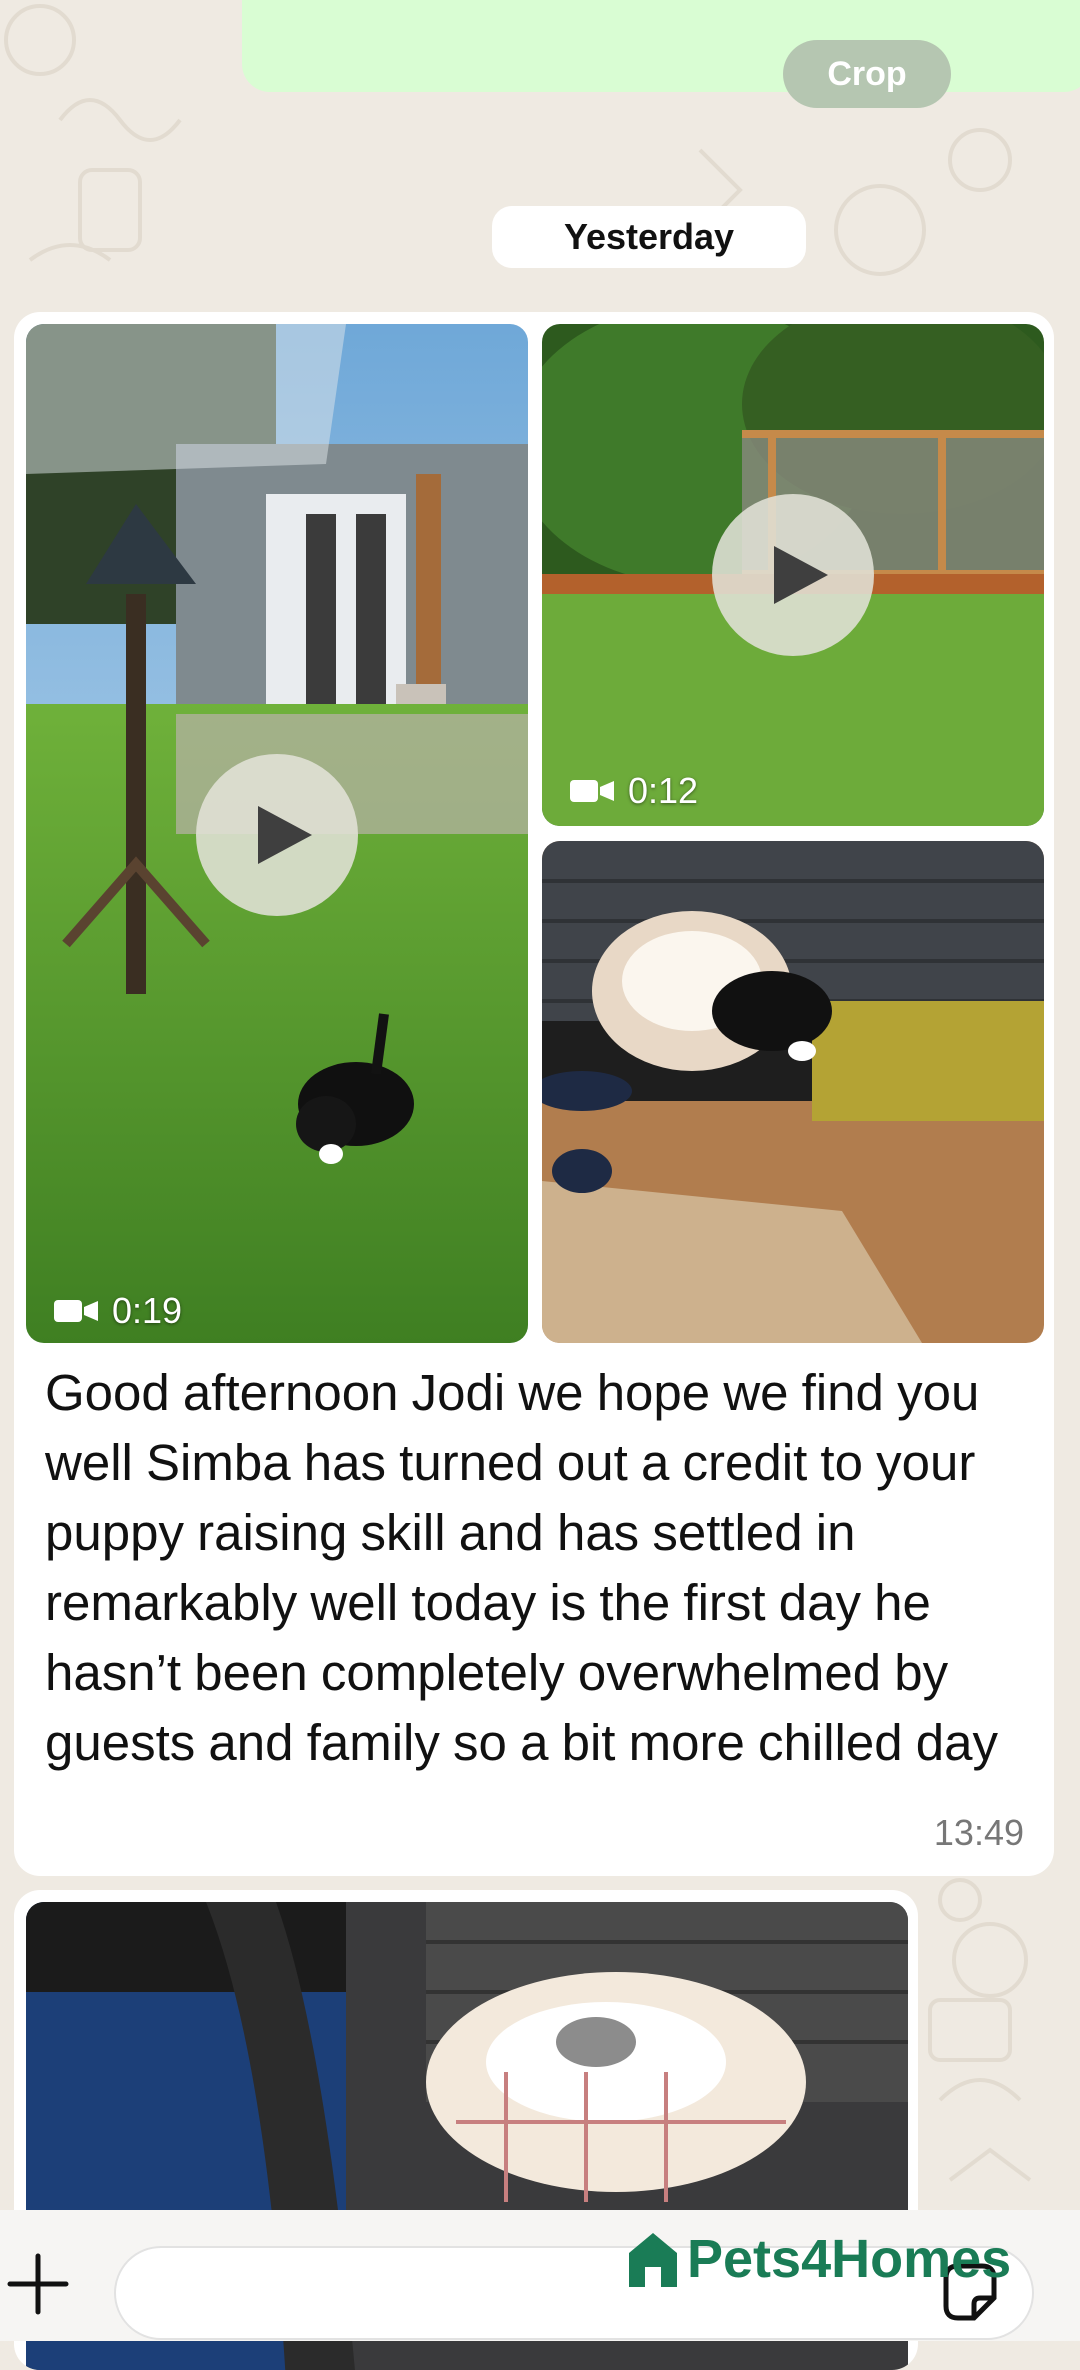 Image resolution: width=1080 pixels, height=2370 pixels. Describe the element at coordinates (147, 1310) in the screenshot. I see `video-duration-text: 0:19` at that location.